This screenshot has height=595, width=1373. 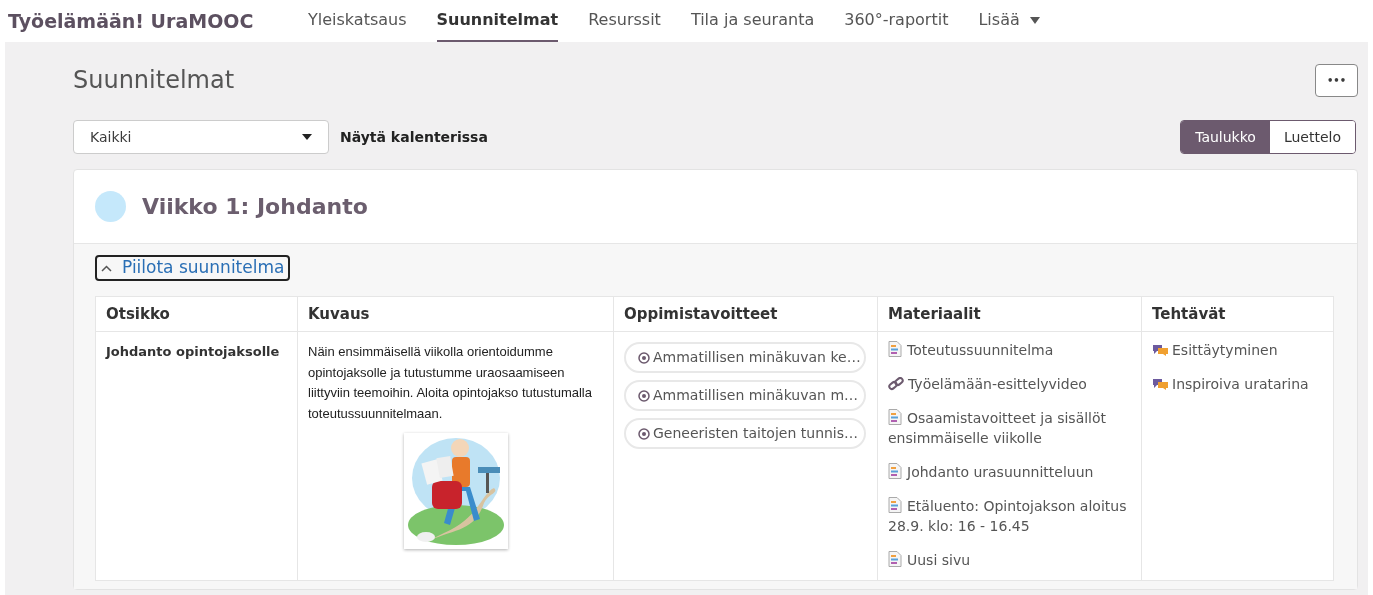 What do you see at coordinates (896, 384) in the screenshot?
I see `chain-link-icon` at bounding box center [896, 384].